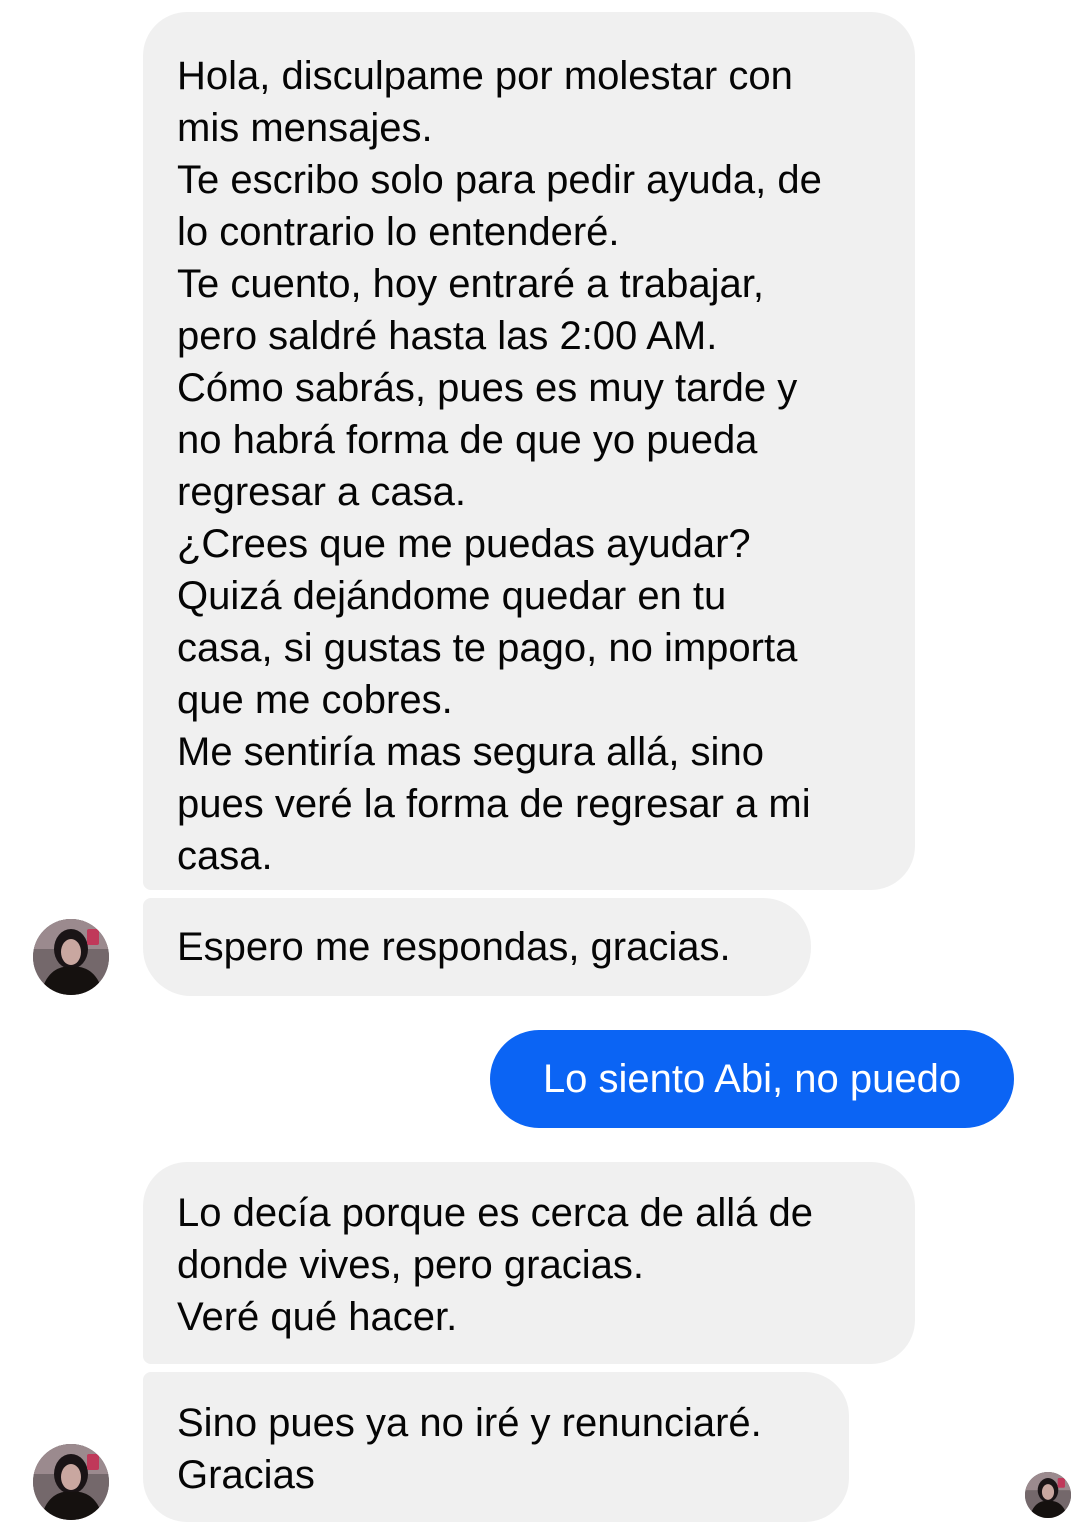  I want to click on seen-avatar-icon, so click(1048, 1495).